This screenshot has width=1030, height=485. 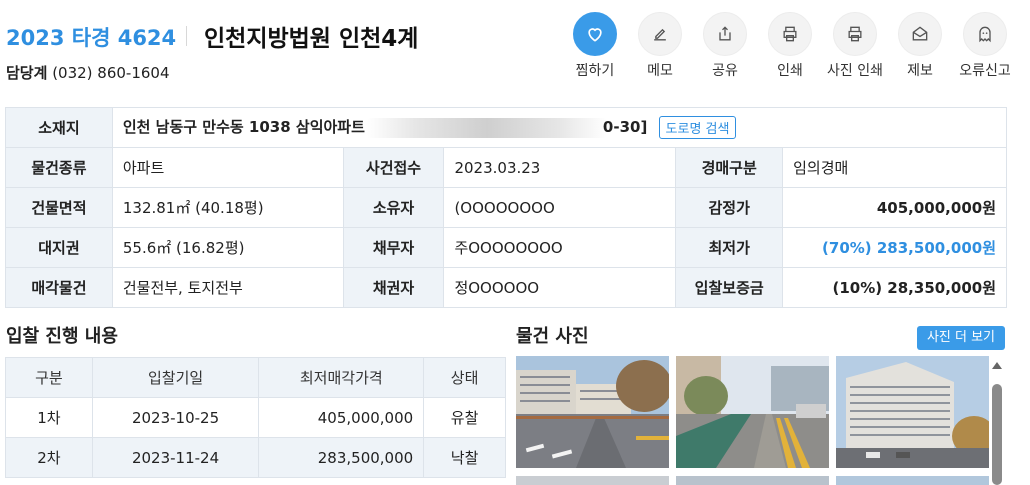 I want to click on share-label: 공유, so click(x=725, y=71).